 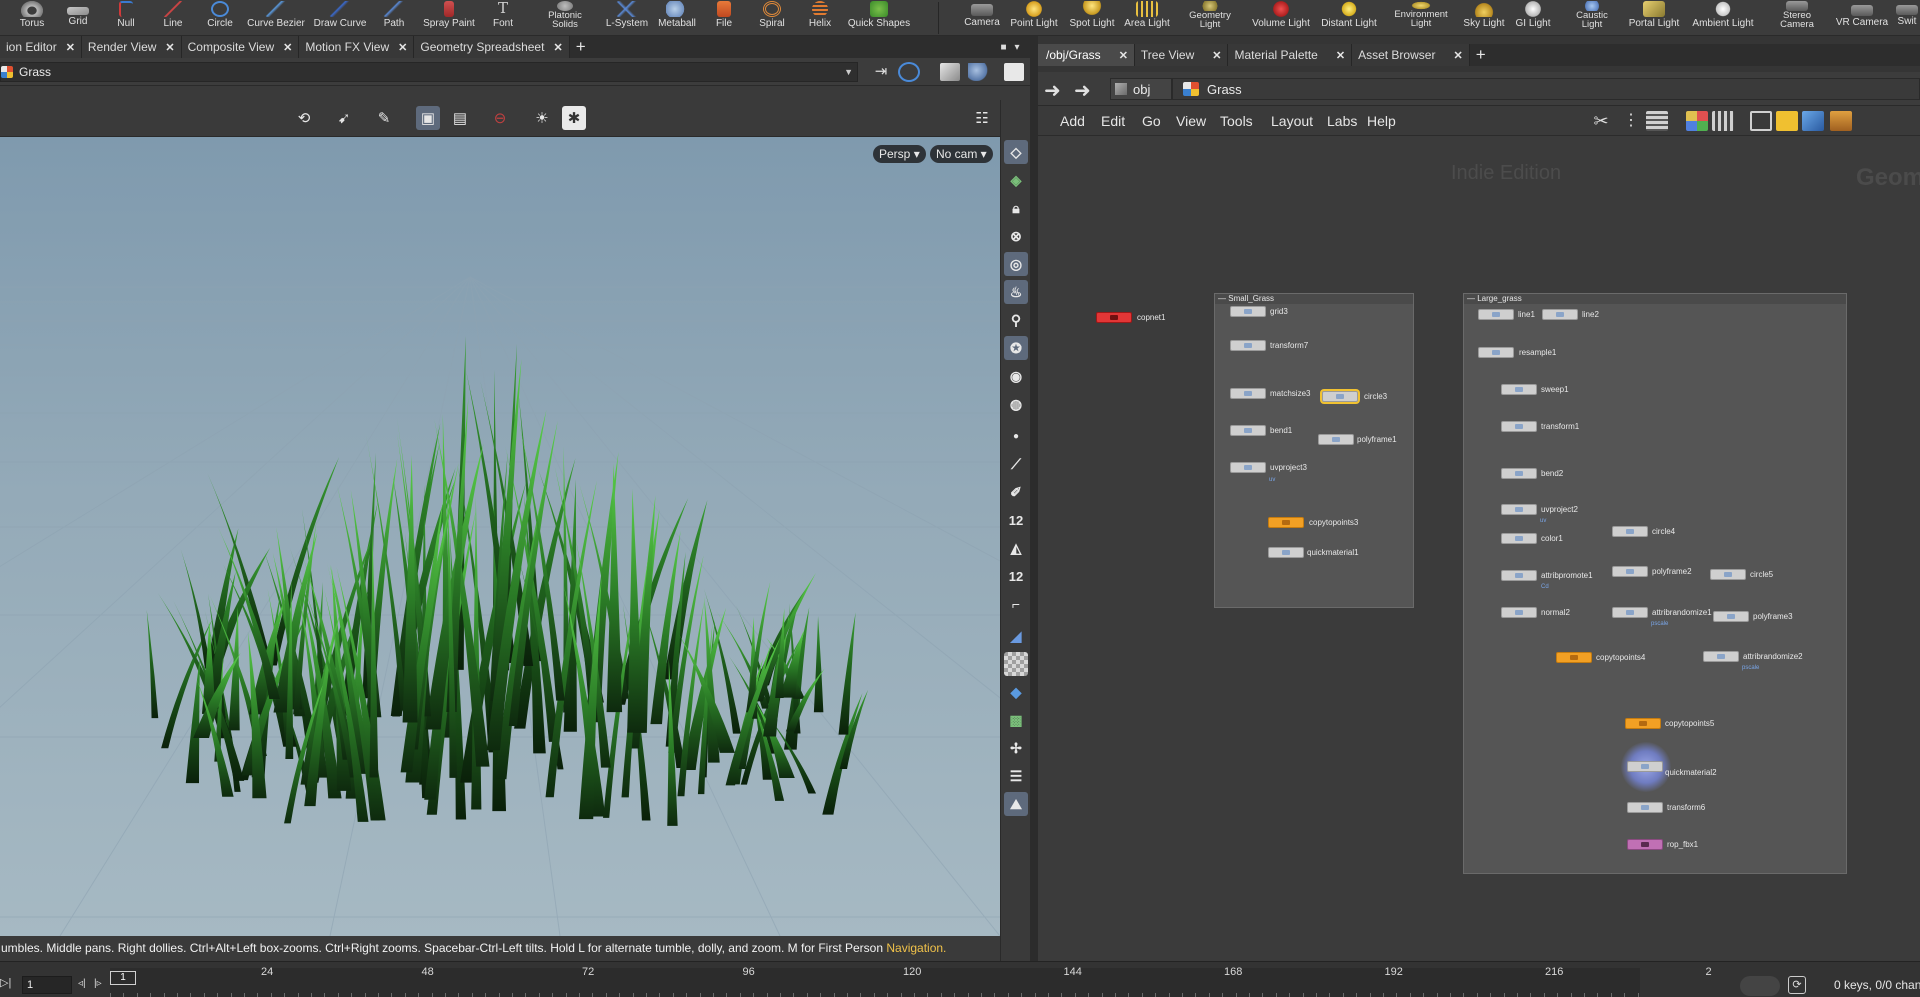 I want to click on timeline-track: 1 24 48 72 96 120 144 168 192 216 2, so click(x=911, y=981).